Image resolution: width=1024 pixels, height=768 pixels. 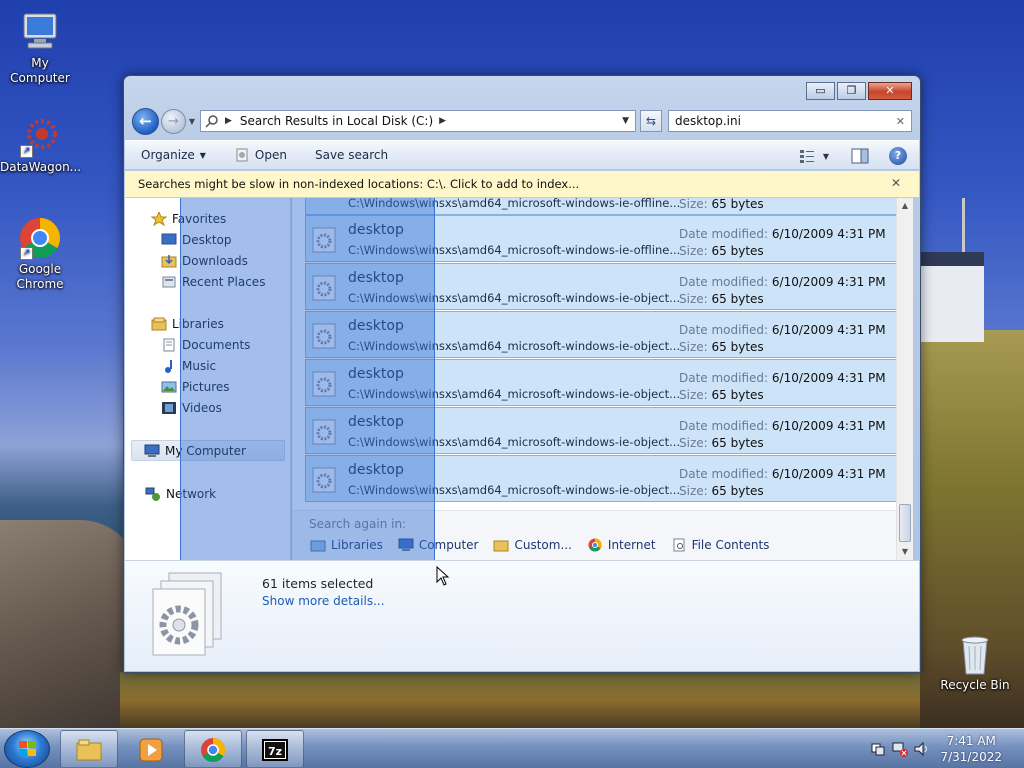 I want to click on folder-icon, so click(x=89, y=750).